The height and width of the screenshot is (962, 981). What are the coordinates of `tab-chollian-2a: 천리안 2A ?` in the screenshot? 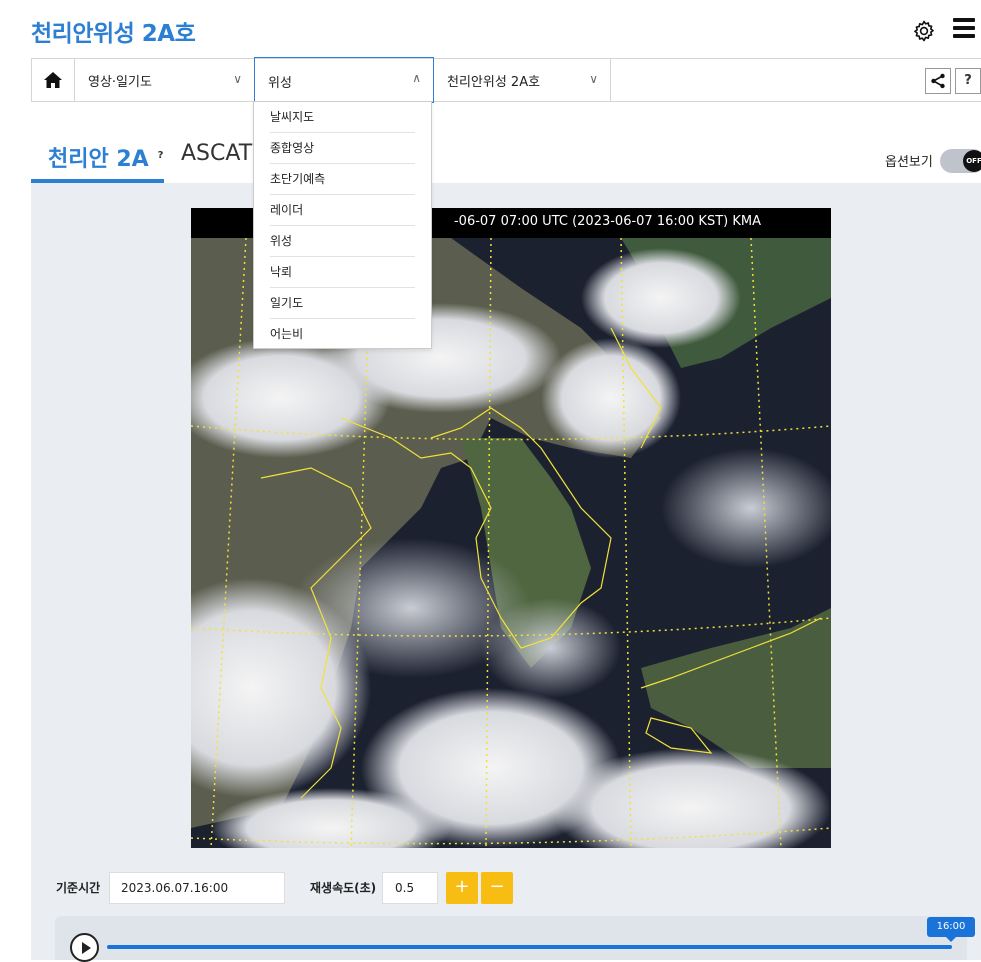 It's located at (99, 158).